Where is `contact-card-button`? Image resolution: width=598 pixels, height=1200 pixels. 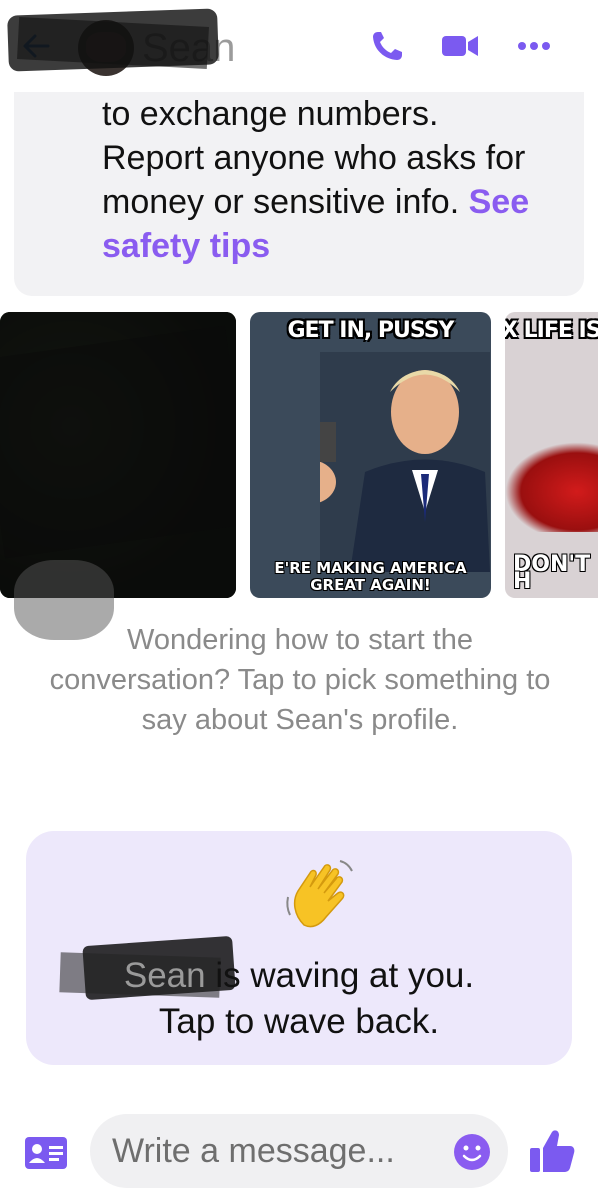
contact-card-button is located at coordinates (46, 1153).